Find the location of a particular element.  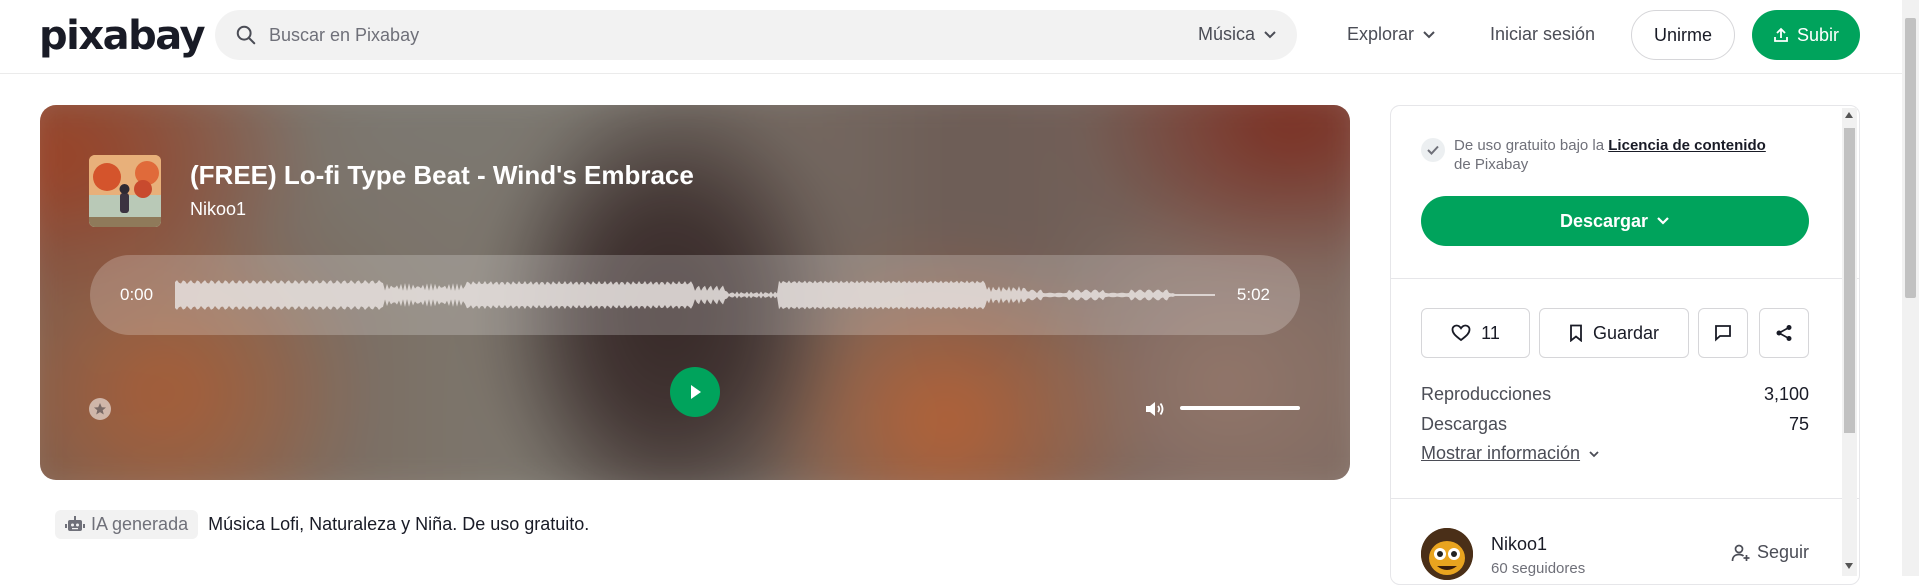

stat-value: 3,100 is located at coordinates (1786, 394).